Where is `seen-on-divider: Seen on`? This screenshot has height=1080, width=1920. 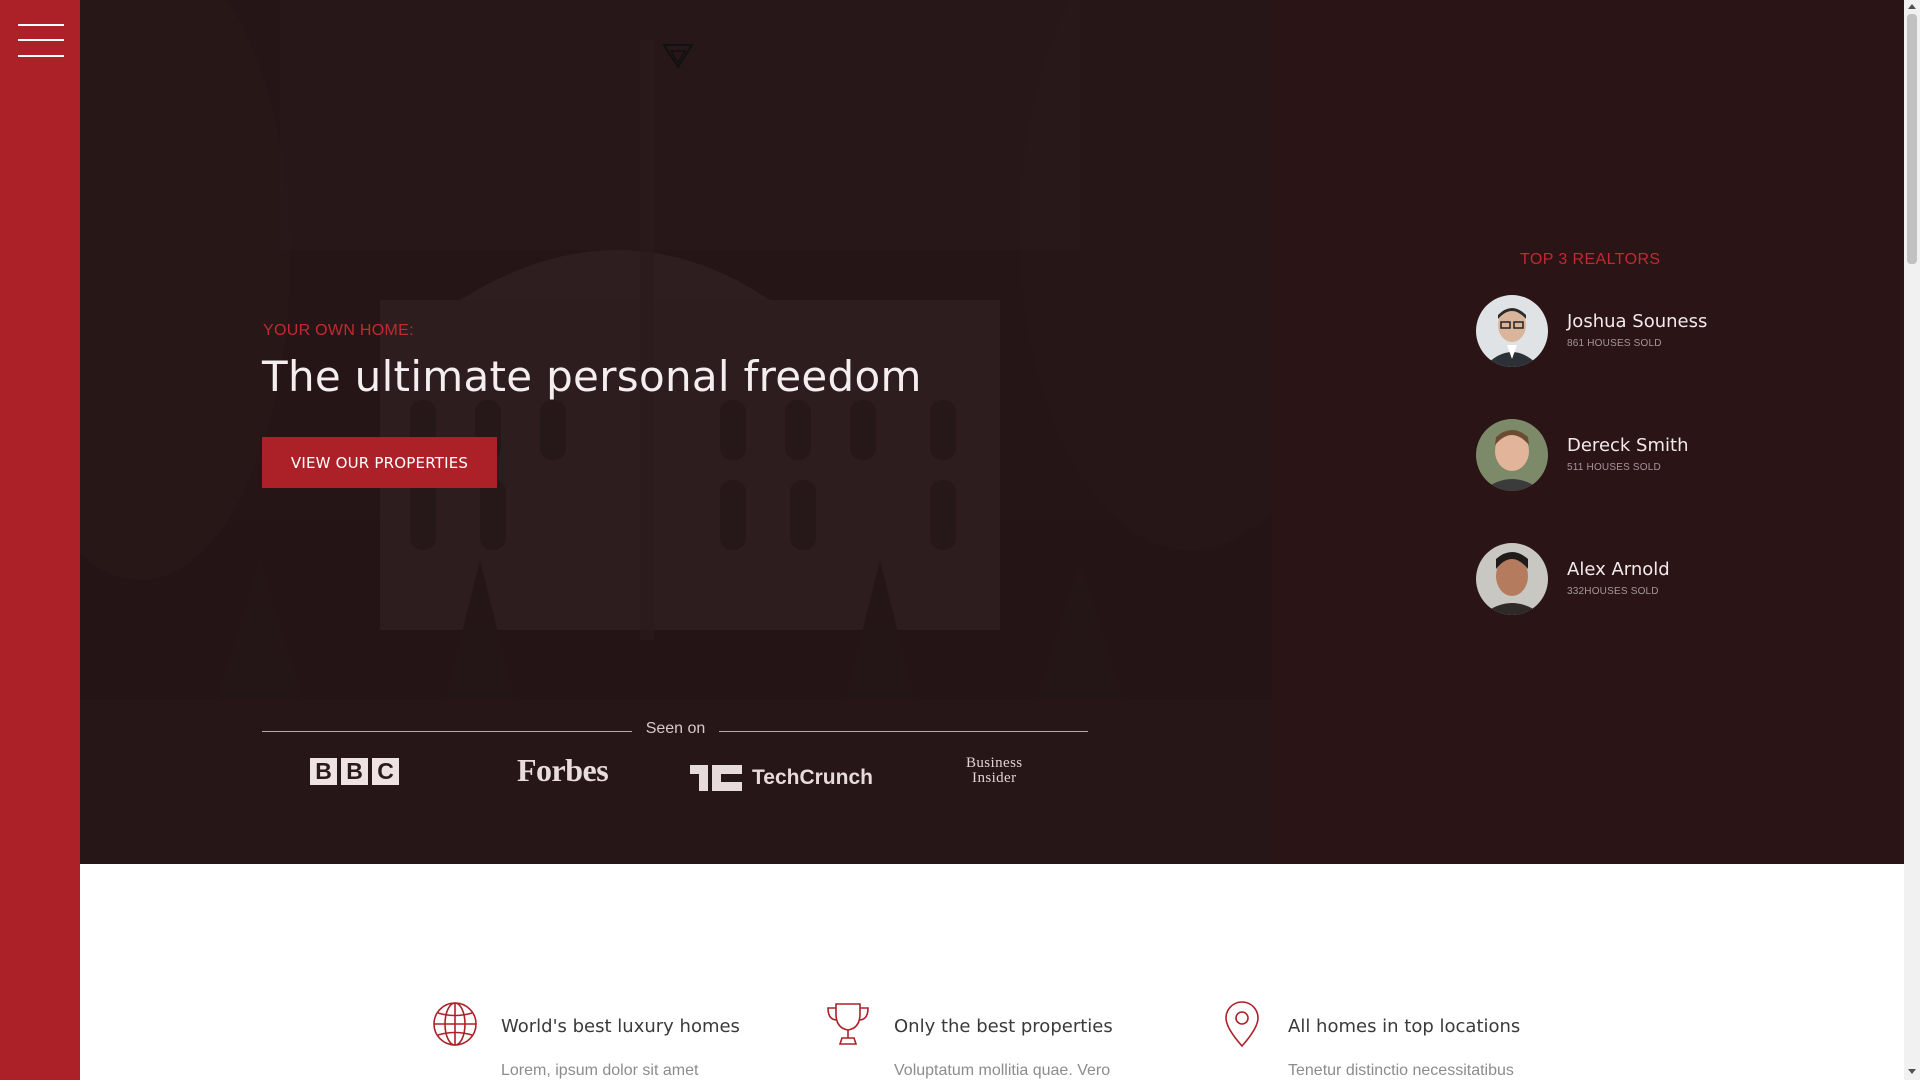 seen-on-divider: Seen on is located at coordinates (675, 731).